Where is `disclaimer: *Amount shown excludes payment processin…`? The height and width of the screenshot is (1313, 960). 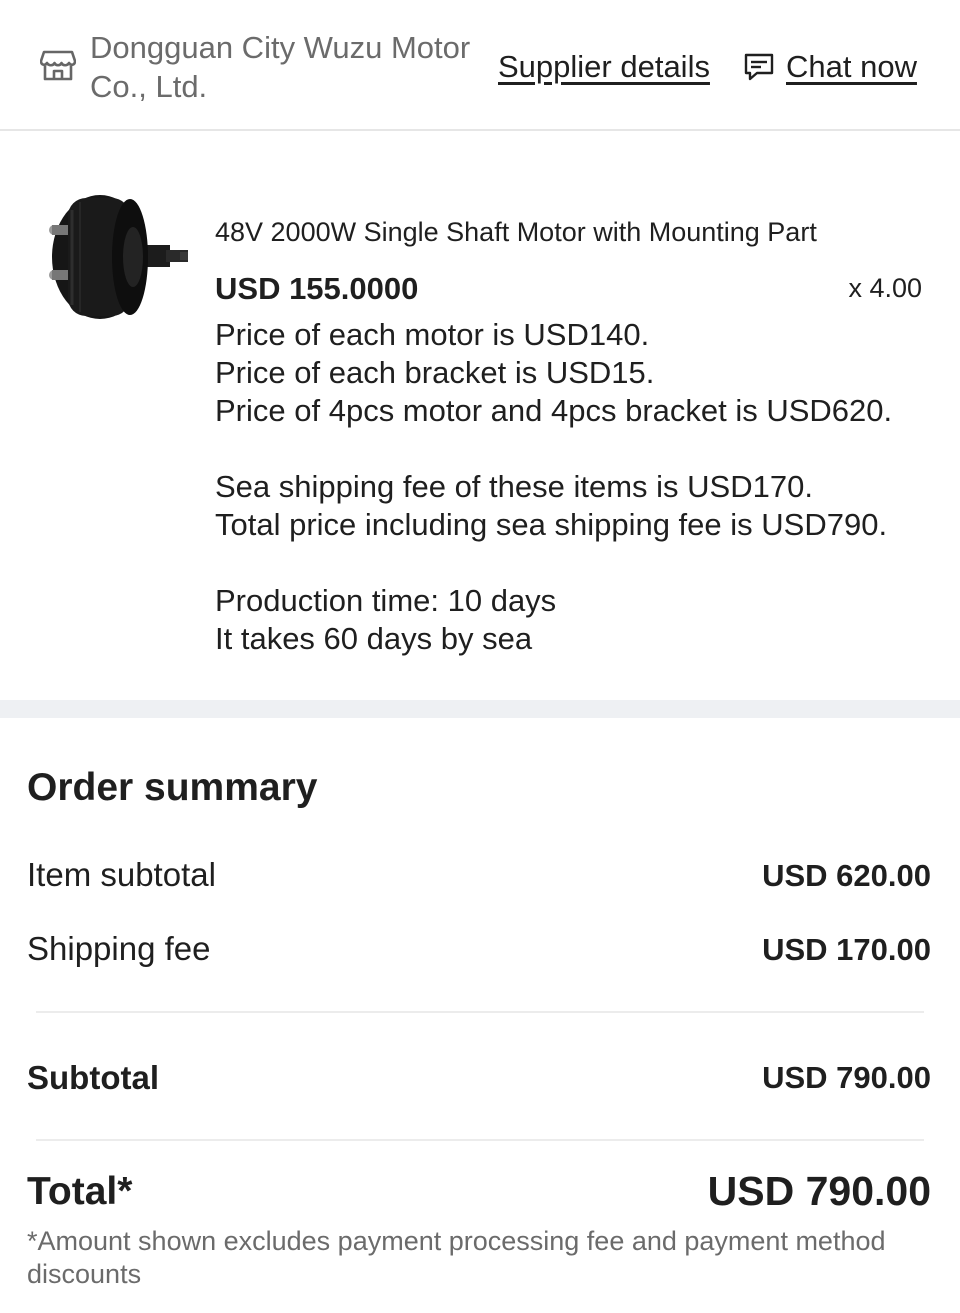 disclaimer: *Amount shown excludes payment processin… is located at coordinates (456, 1257).